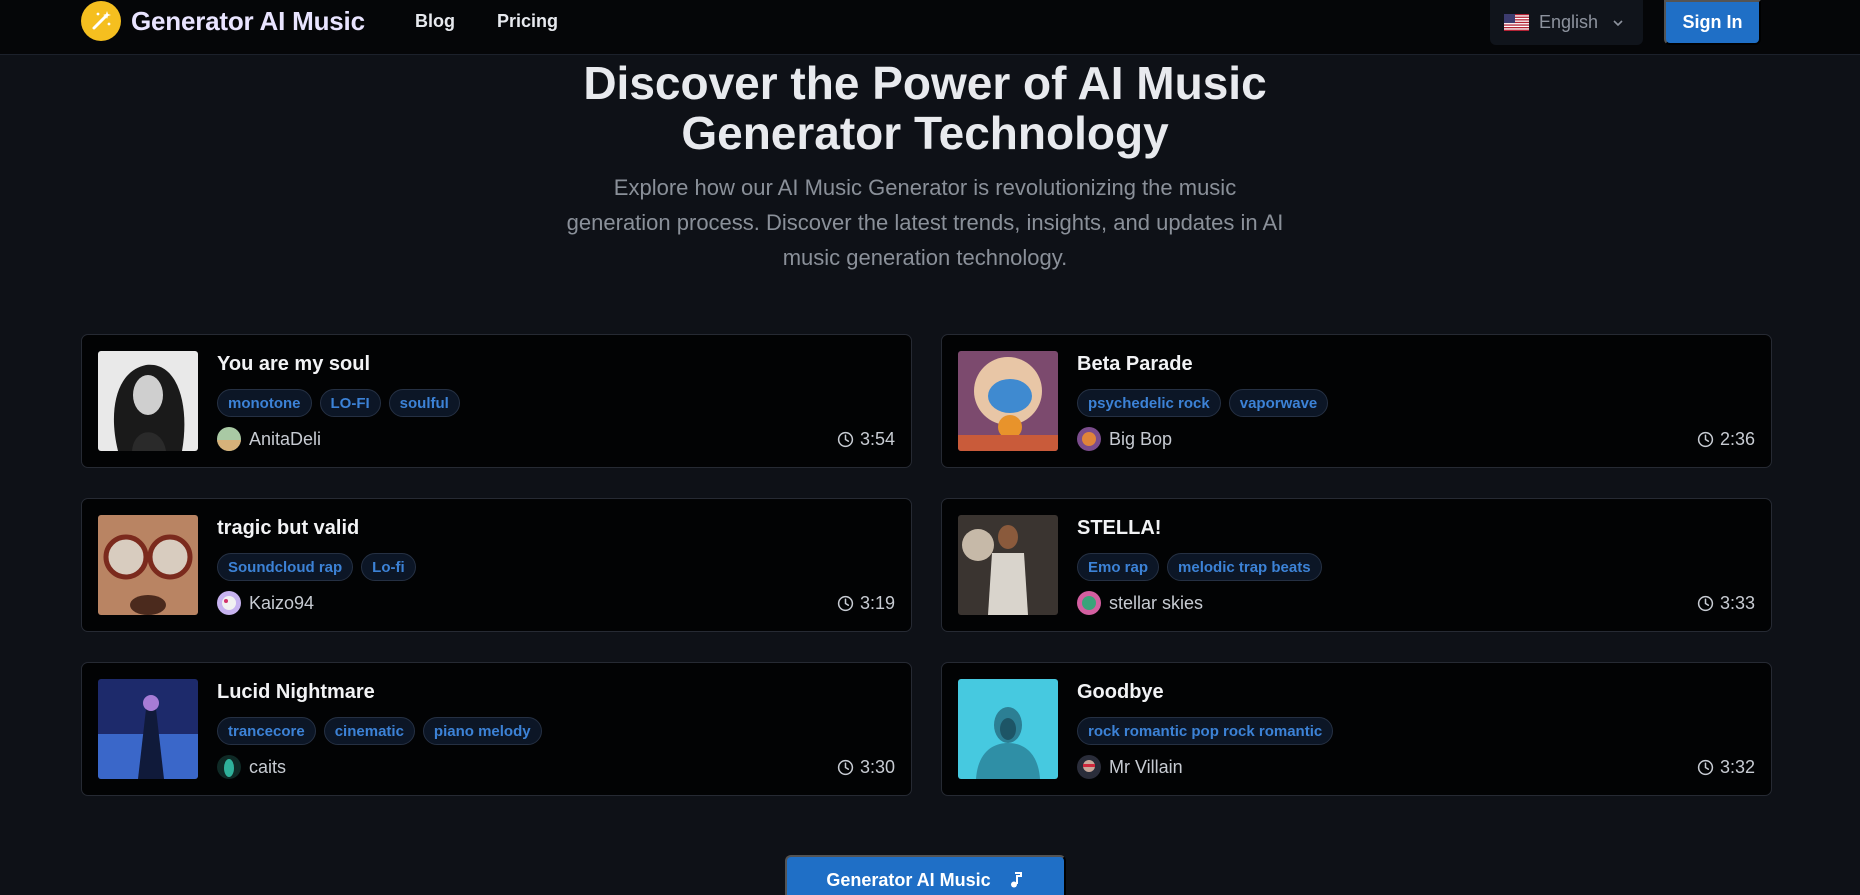 The image size is (1860, 895). What do you see at coordinates (268, 766) in the screenshot?
I see `author-name: caits` at bounding box center [268, 766].